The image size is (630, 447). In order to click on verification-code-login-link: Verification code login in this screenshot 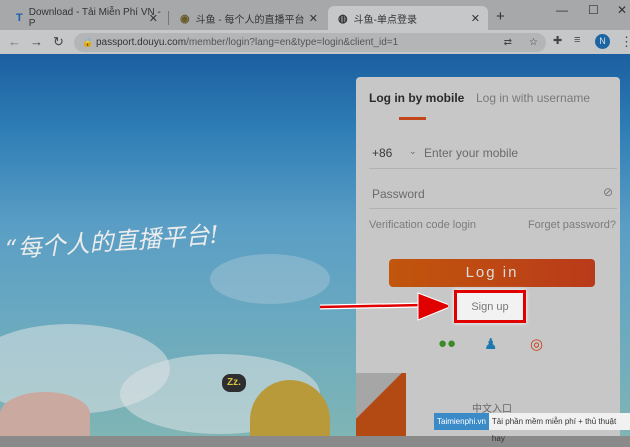, I will do `click(422, 225)`.